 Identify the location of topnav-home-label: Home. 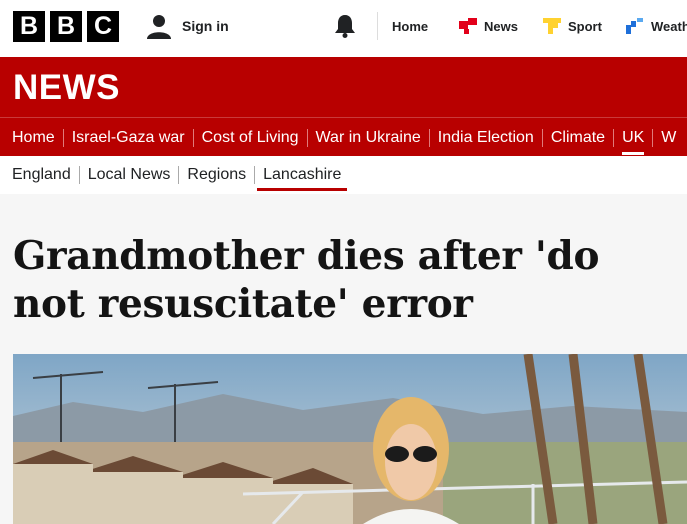
(410, 26).